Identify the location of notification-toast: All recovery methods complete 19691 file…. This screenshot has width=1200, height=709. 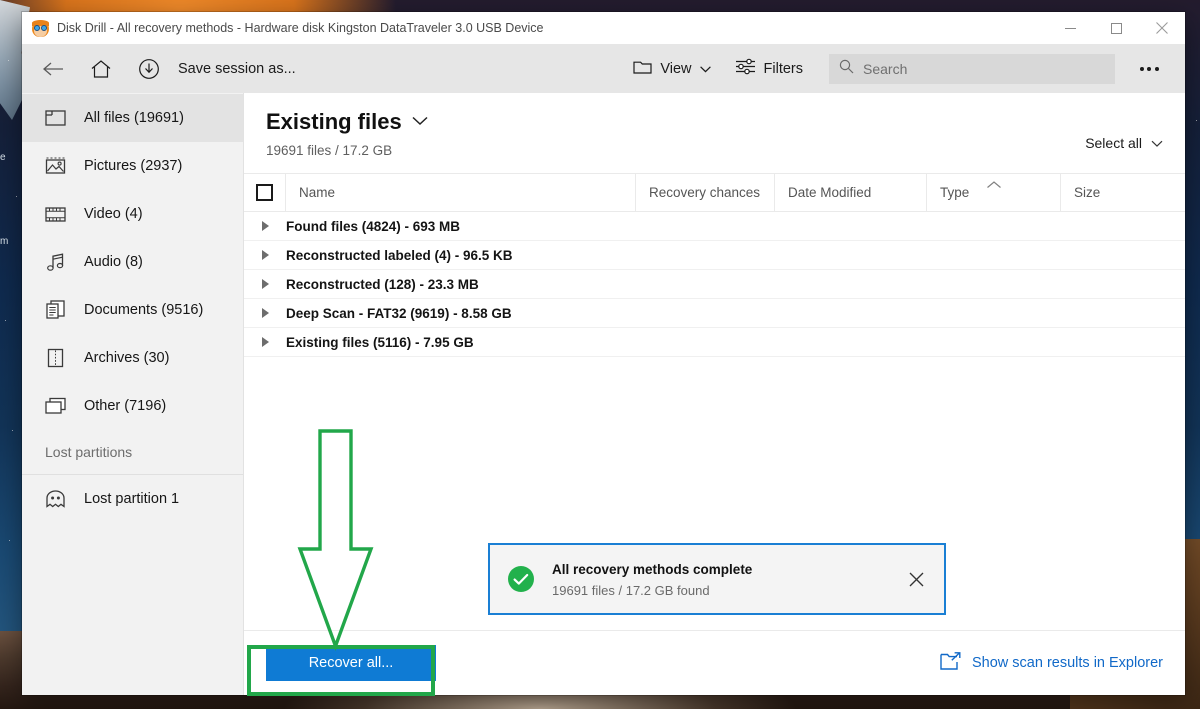
(717, 579).